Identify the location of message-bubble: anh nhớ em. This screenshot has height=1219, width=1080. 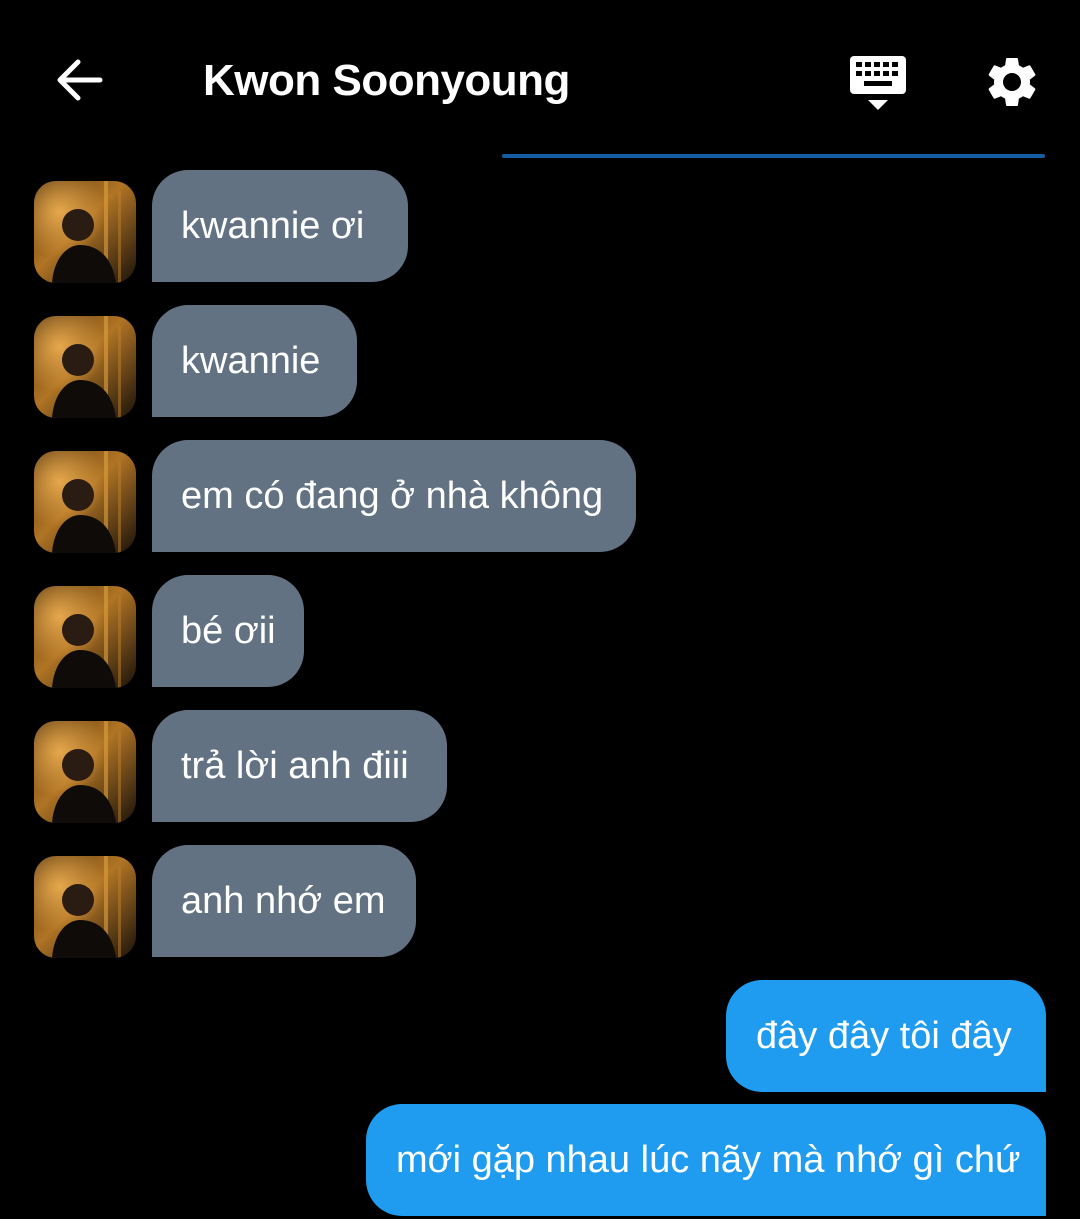
(284, 901).